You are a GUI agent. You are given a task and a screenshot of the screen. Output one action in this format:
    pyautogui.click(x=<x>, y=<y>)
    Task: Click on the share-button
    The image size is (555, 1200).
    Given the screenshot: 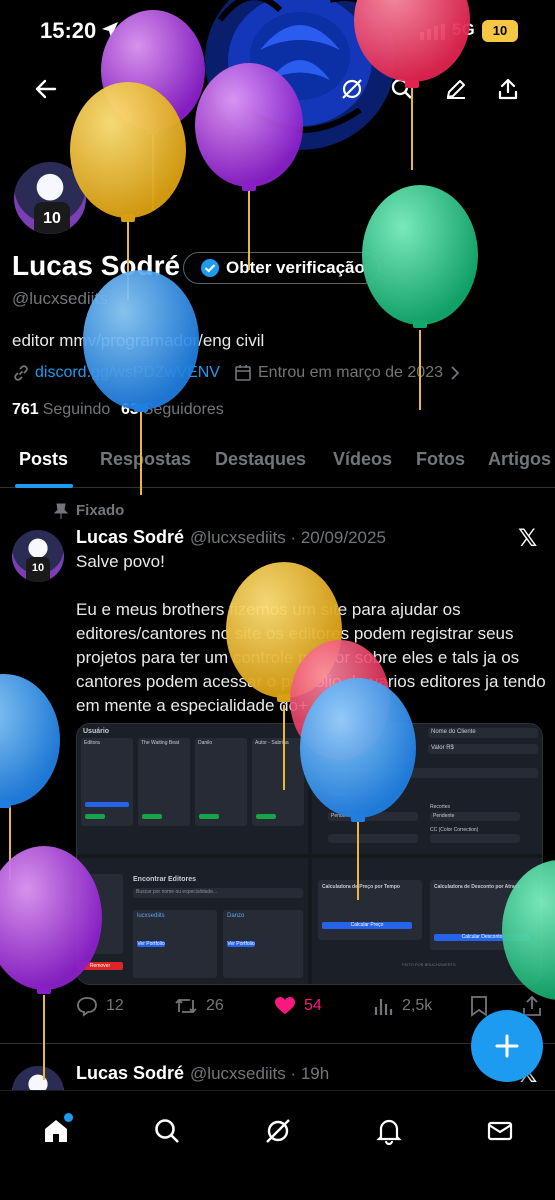 What is the action you would take?
    pyautogui.click(x=508, y=89)
    